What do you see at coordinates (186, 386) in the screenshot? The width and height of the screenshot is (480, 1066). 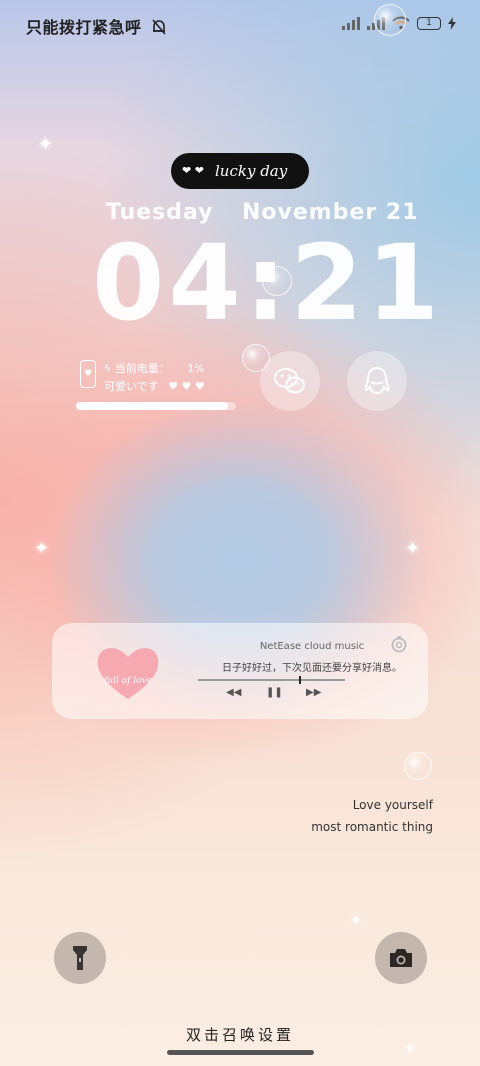 I see `hearts-icon: ♥ ♥ ♥` at bounding box center [186, 386].